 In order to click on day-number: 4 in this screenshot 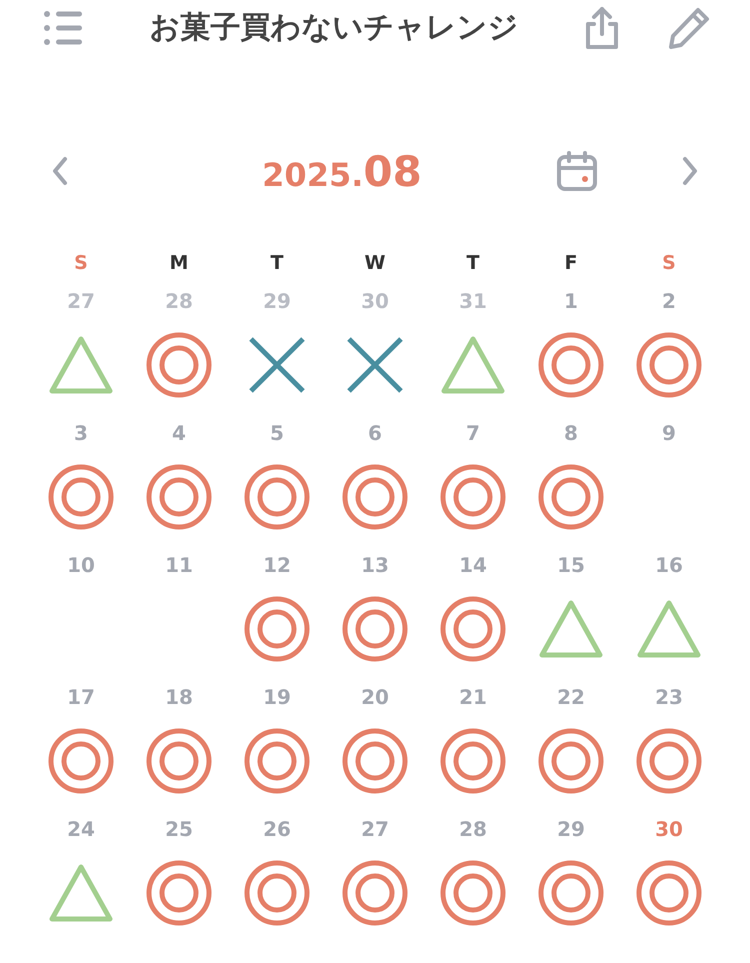, I will do `click(179, 433)`.